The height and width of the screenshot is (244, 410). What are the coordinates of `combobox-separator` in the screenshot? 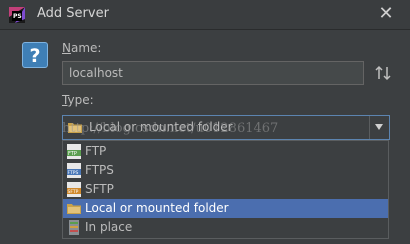 It's located at (369, 127).